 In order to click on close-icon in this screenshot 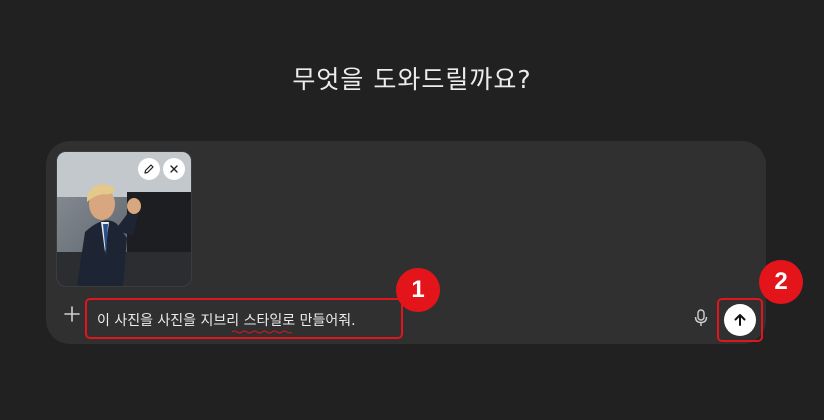, I will do `click(174, 169)`.